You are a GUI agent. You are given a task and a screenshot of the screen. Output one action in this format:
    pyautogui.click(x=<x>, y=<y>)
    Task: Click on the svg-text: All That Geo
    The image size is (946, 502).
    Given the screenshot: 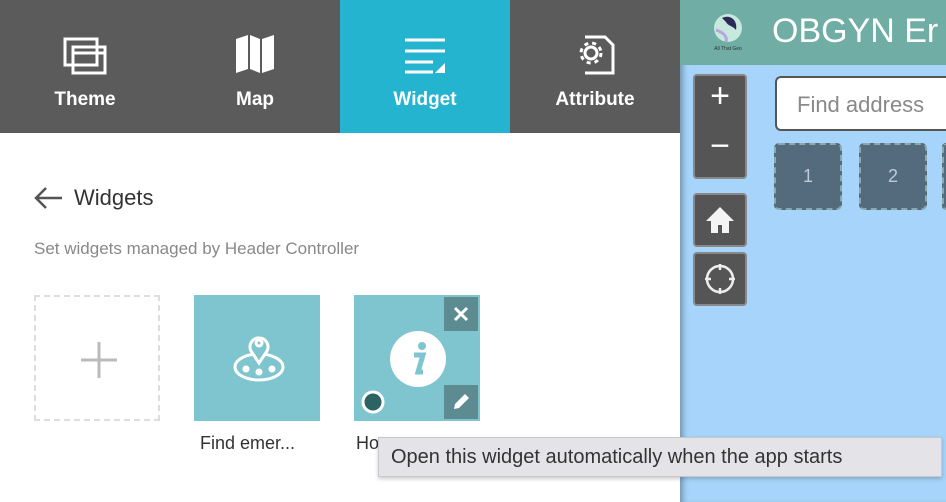 What is the action you would take?
    pyautogui.click(x=728, y=49)
    